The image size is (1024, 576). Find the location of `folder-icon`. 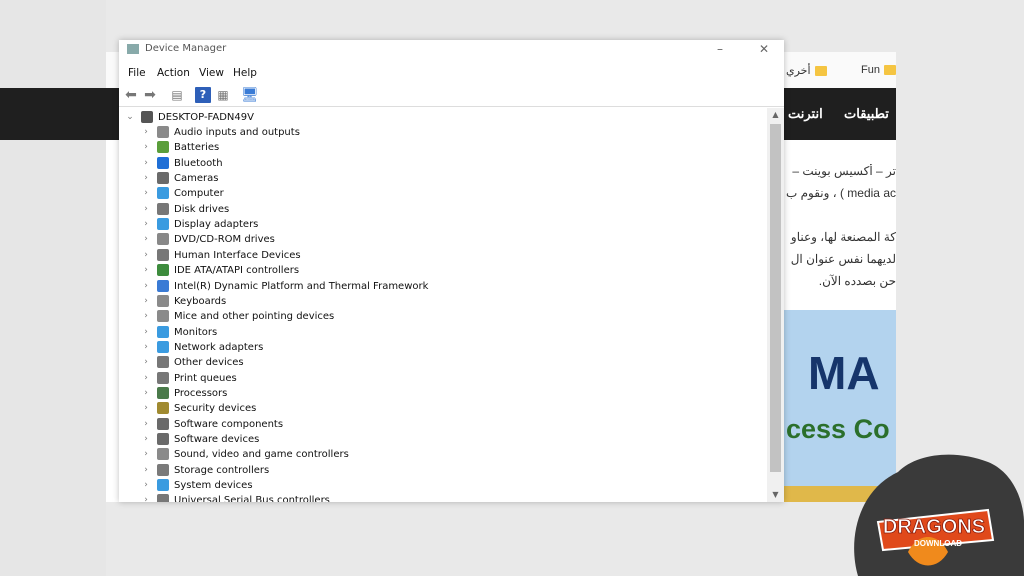

folder-icon is located at coordinates (820, 71).